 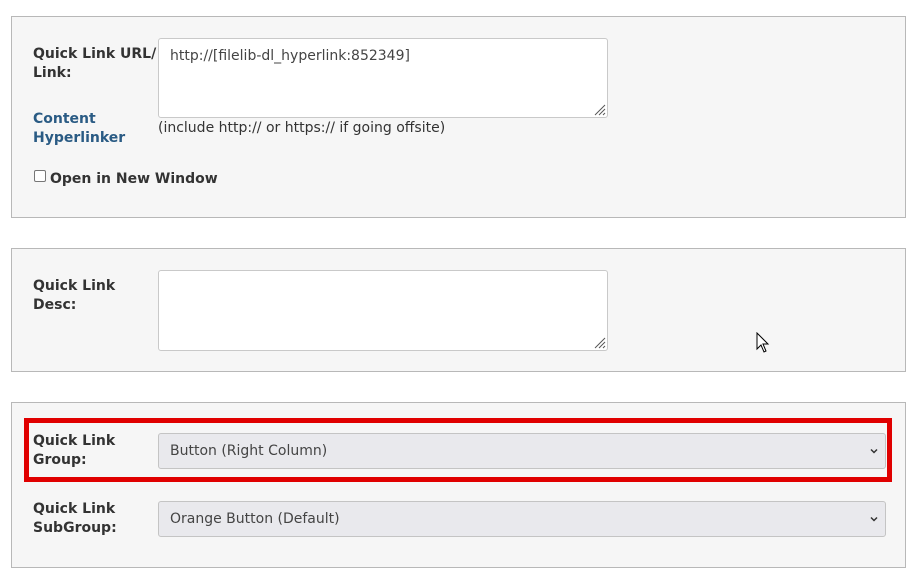 What do you see at coordinates (763, 342) in the screenshot?
I see `mouse-pointer-icon` at bounding box center [763, 342].